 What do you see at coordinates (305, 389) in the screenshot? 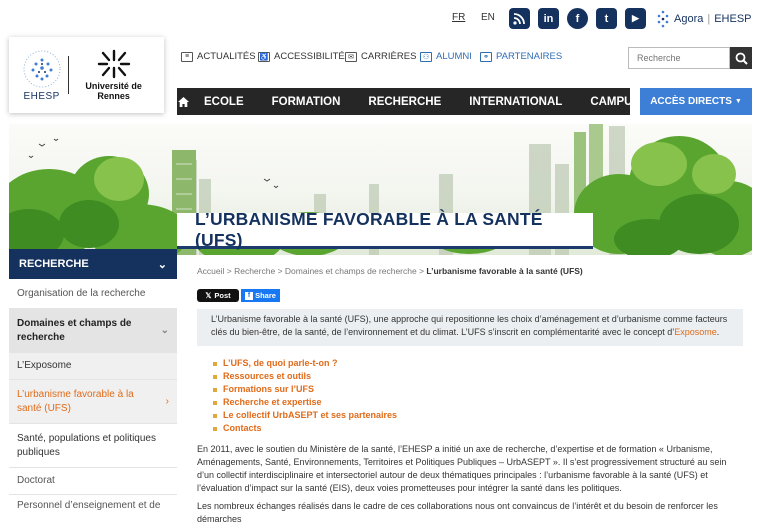
I see `anchor-link-formations: Formations sur l’UFS` at bounding box center [305, 389].